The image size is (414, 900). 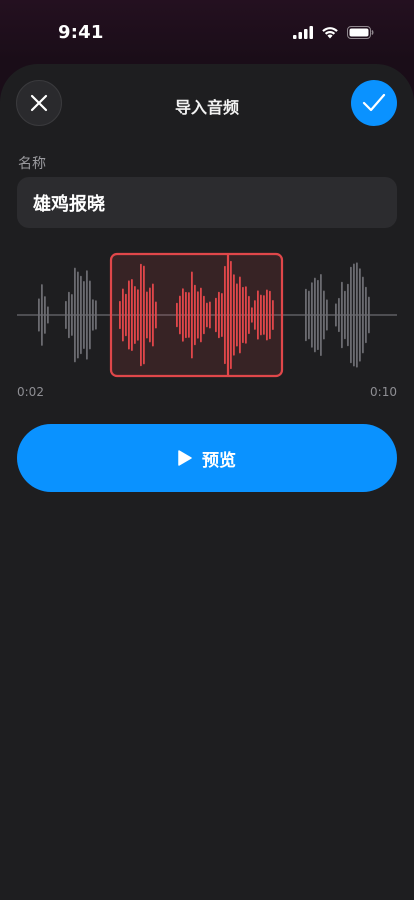 I want to click on signal-icon, so click(x=303, y=32).